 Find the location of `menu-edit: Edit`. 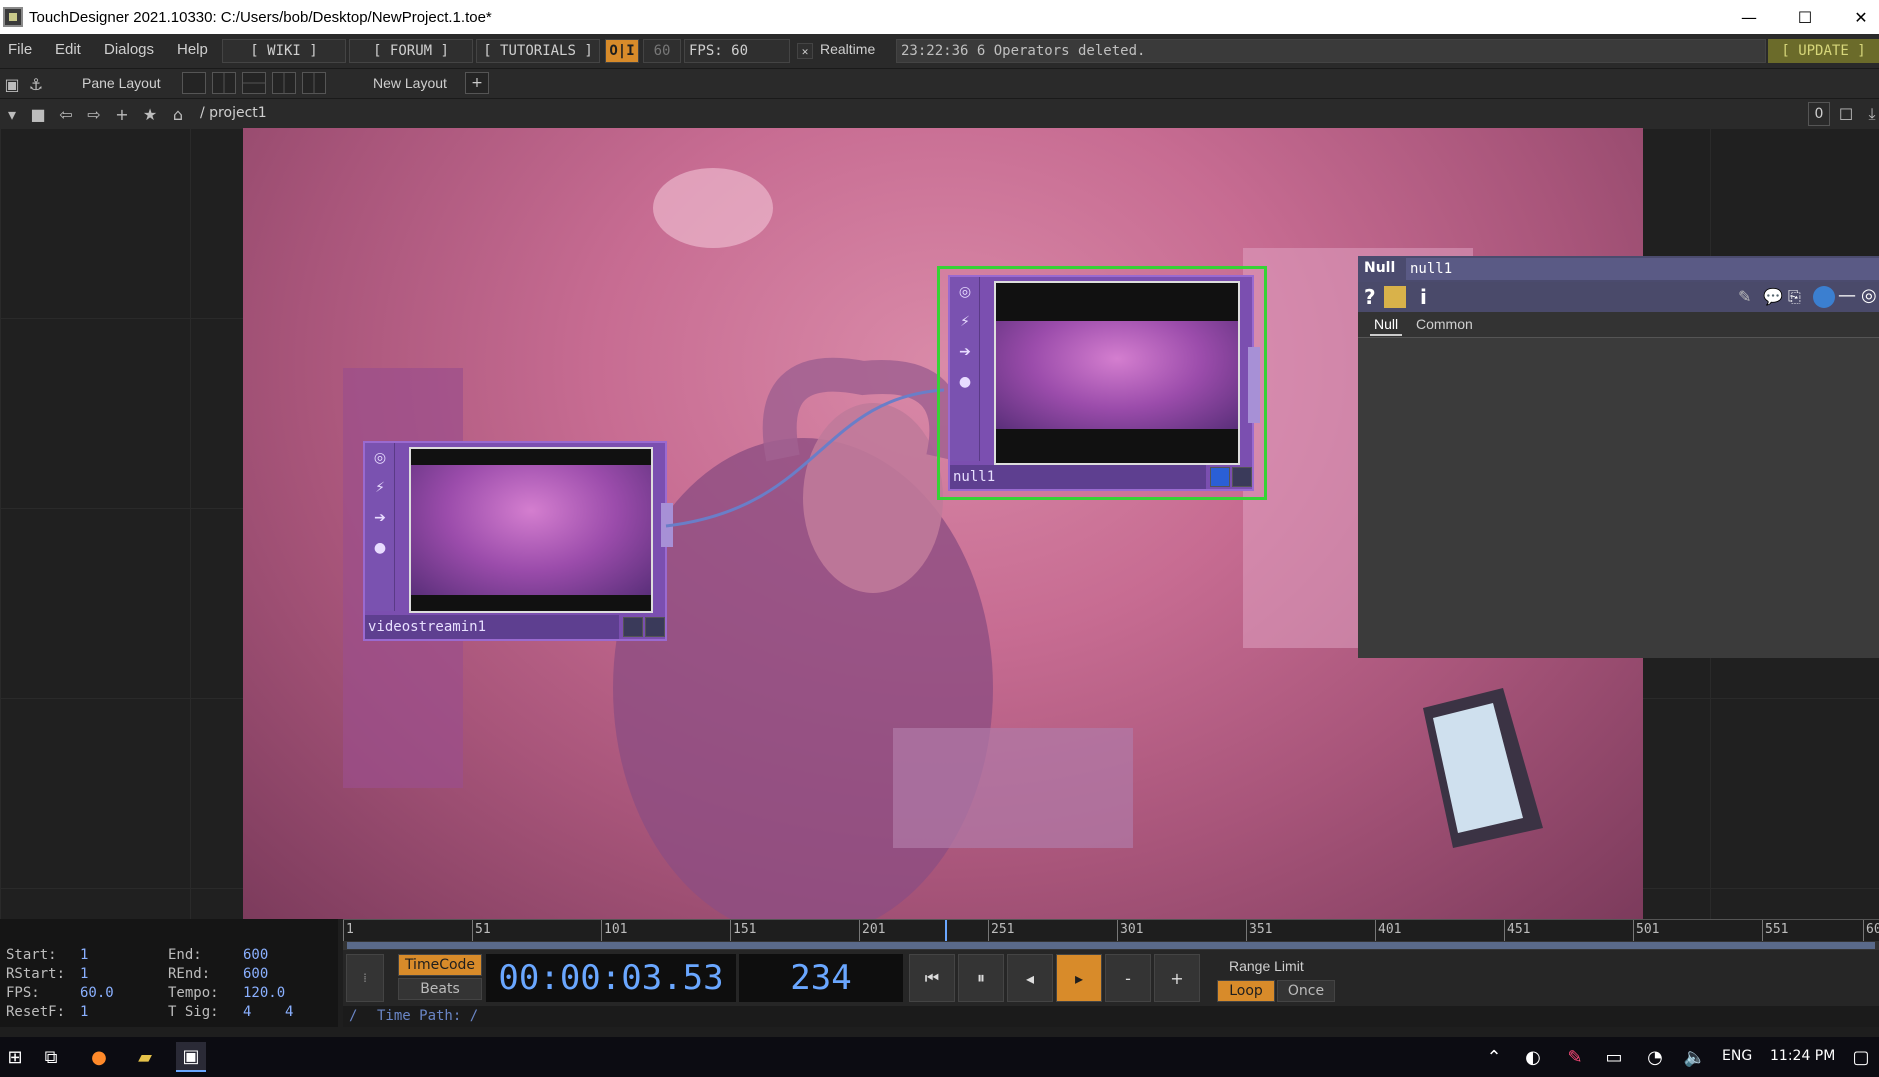

menu-edit: Edit is located at coordinates (68, 49).